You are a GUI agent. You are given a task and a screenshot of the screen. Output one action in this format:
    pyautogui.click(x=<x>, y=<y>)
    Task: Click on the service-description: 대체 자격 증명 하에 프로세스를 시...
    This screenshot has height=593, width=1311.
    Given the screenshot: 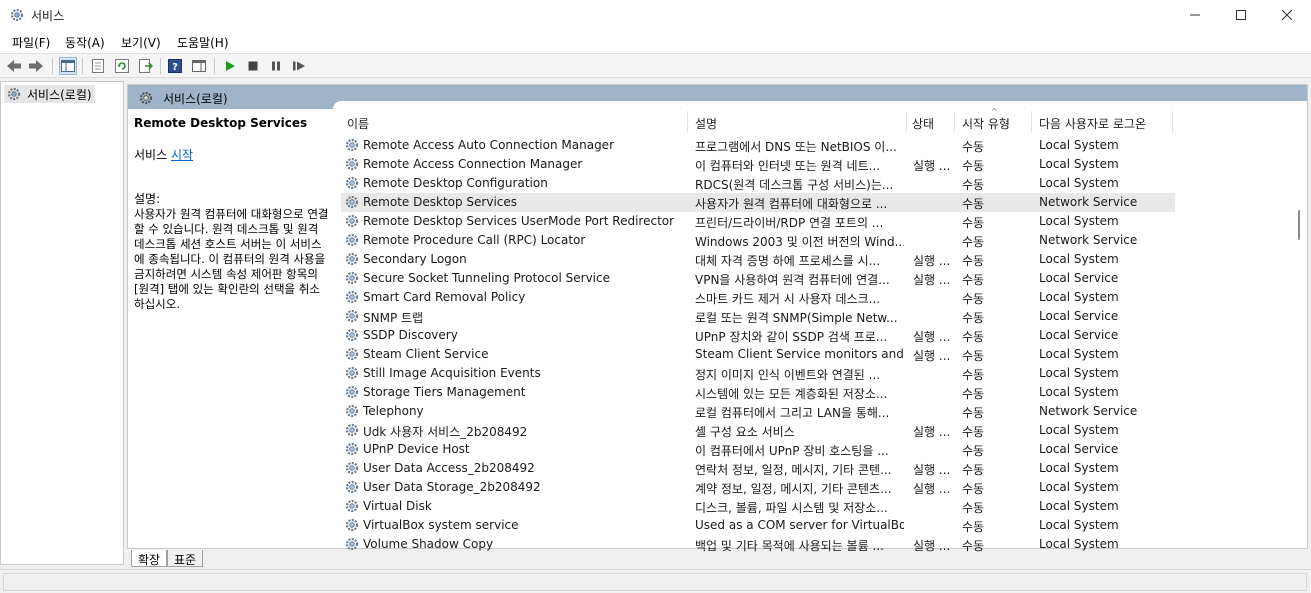 What is the action you would take?
    pyautogui.click(x=788, y=261)
    